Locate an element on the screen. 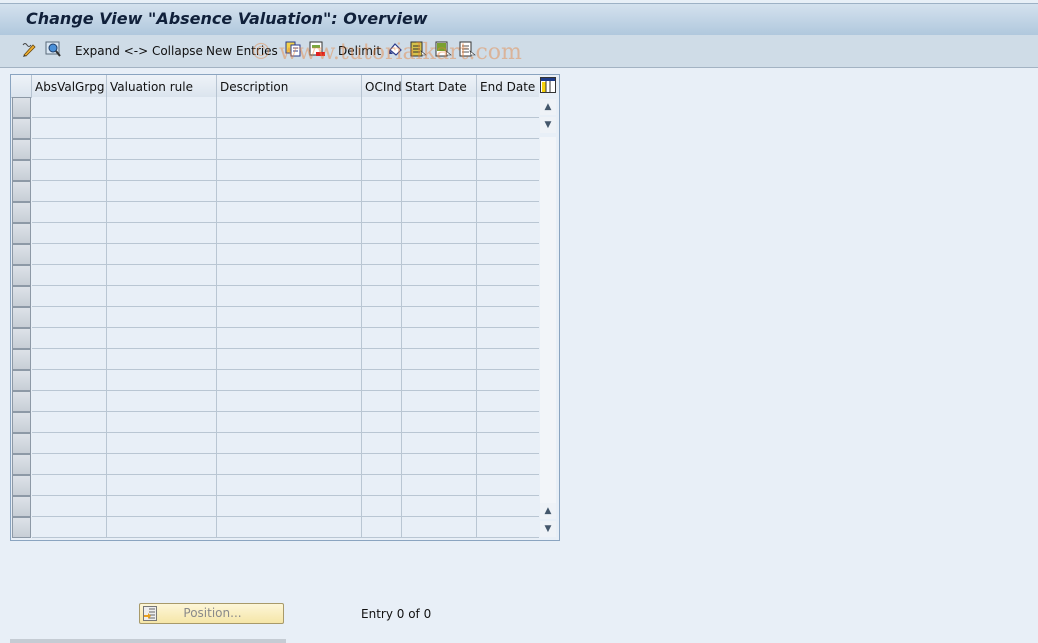 Image resolution: width=1038 pixels, height=643 pixels. column-header-ocind: OCInd is located at coordinates (382, 86).